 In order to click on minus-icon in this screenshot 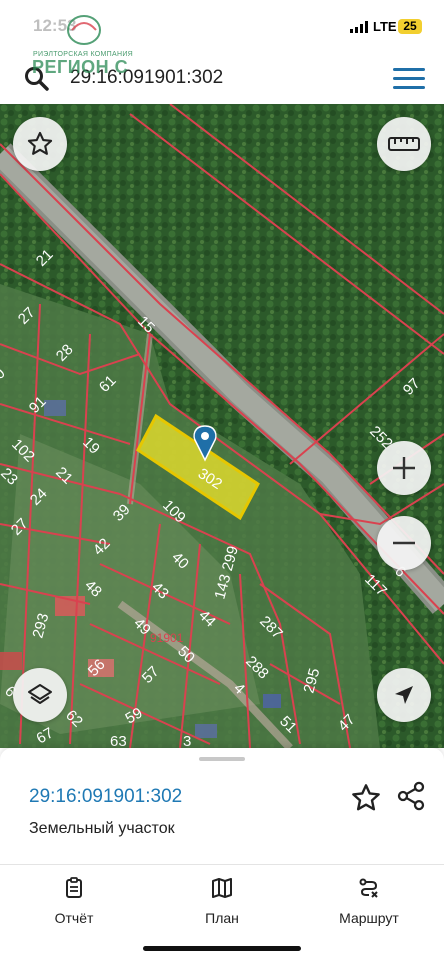, I will do `click(404, 543)`.